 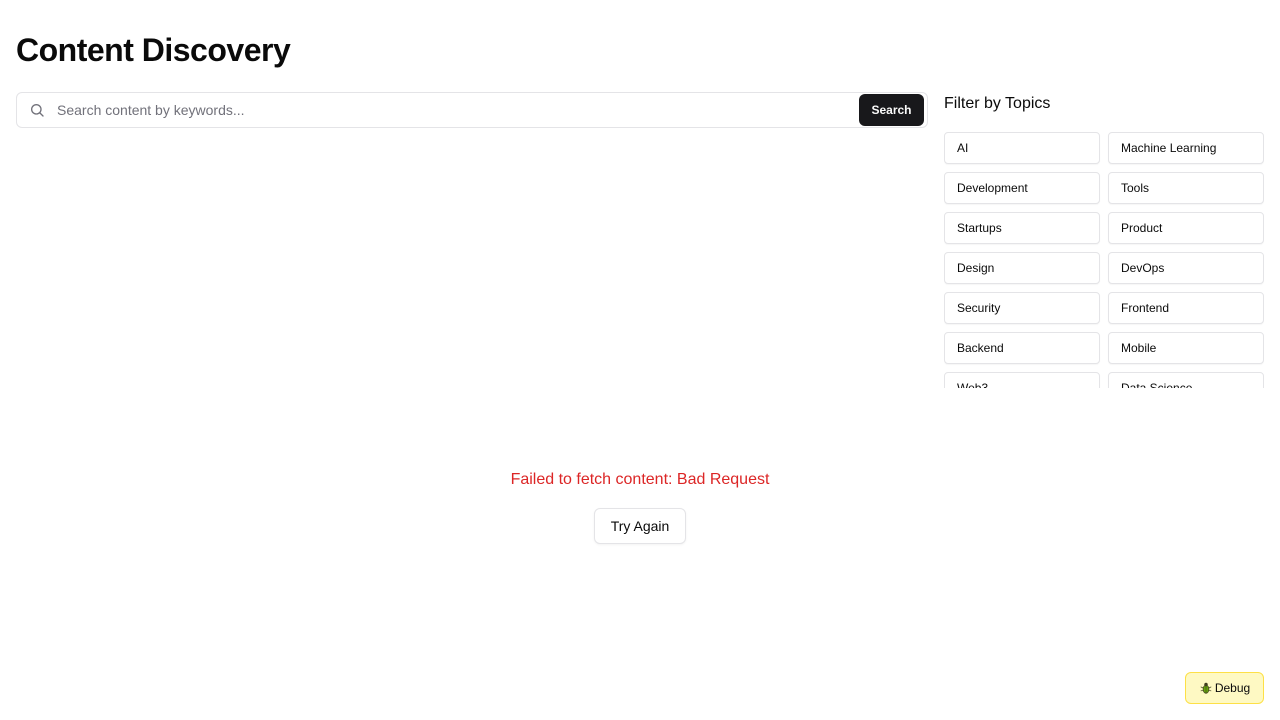 What do you see at coordinates (1022, 148) in the screenshot?
I see `topic-chip-ai: AI` at bounding box center [1022, 148].